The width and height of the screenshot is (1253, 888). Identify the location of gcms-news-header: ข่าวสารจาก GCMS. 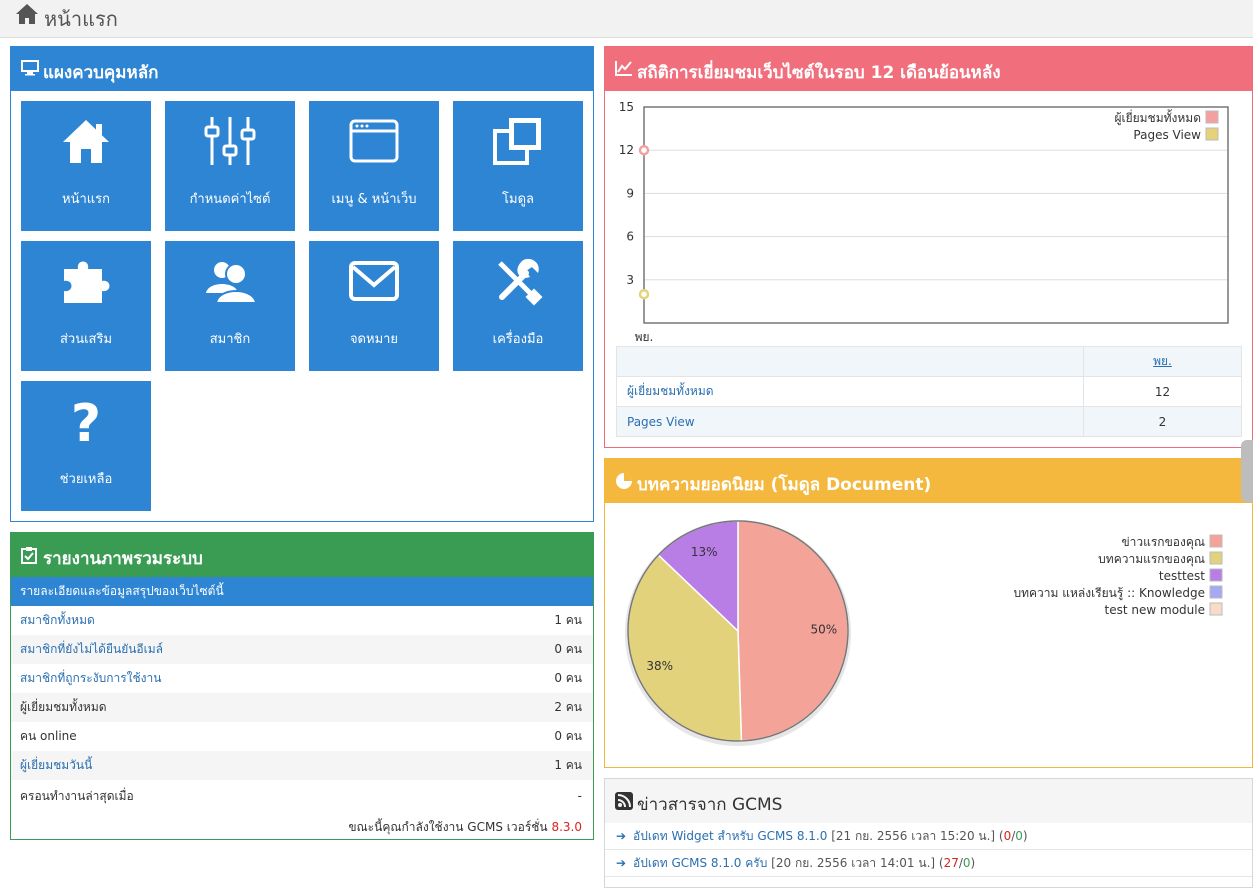
(928, 801).